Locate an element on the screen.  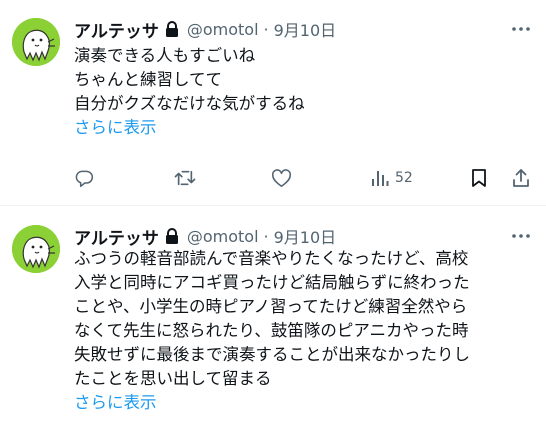
tweet-line: たことを思い出して留まる is located at coordinates (173, 378).